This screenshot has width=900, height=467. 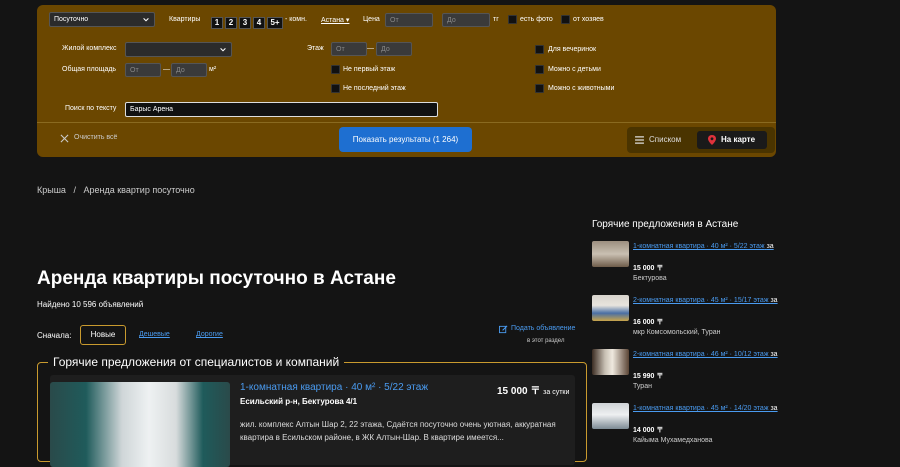 What do you see at coordinates (140, 424) in the screenshot?
I see `listing-photo` at bounding box center [140, 424].